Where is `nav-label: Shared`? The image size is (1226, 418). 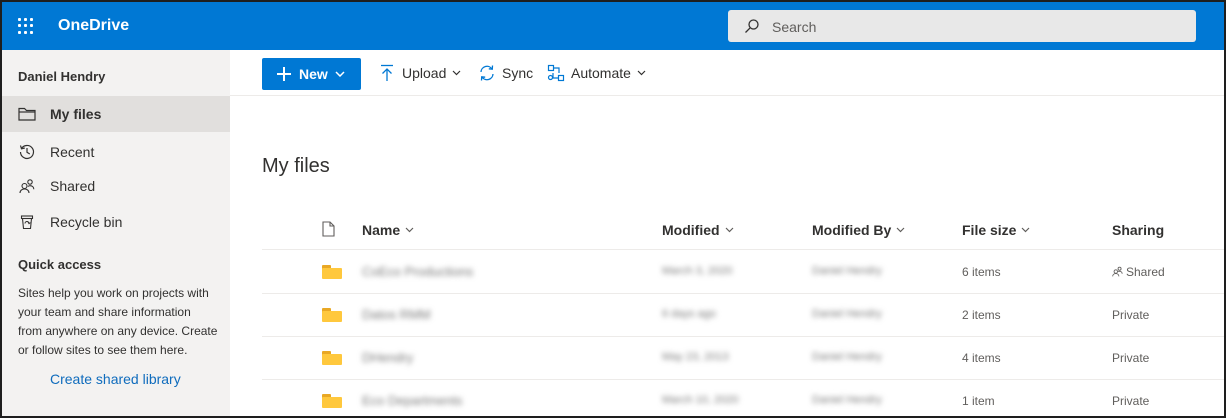 nav-label: Shared is located at coordinates (73, 186).